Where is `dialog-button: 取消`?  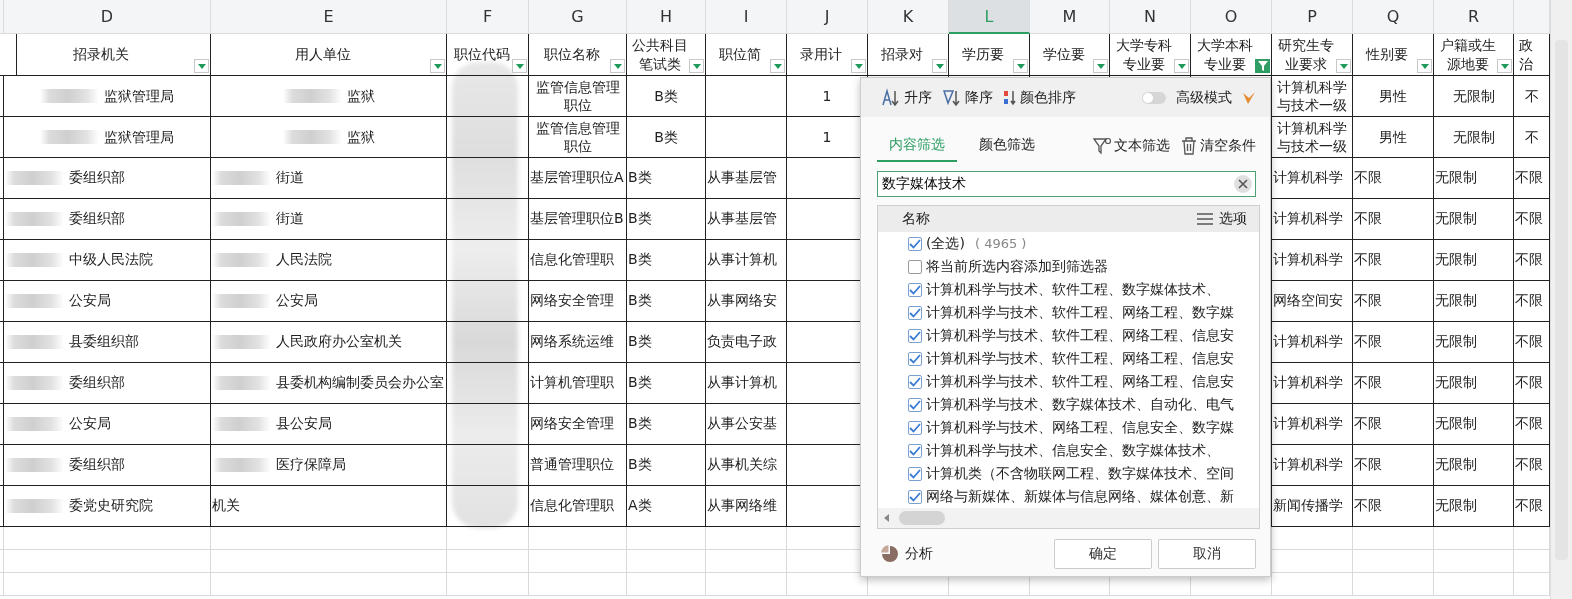
dialog-button: 取消 is located at coordinates (1207, 554).